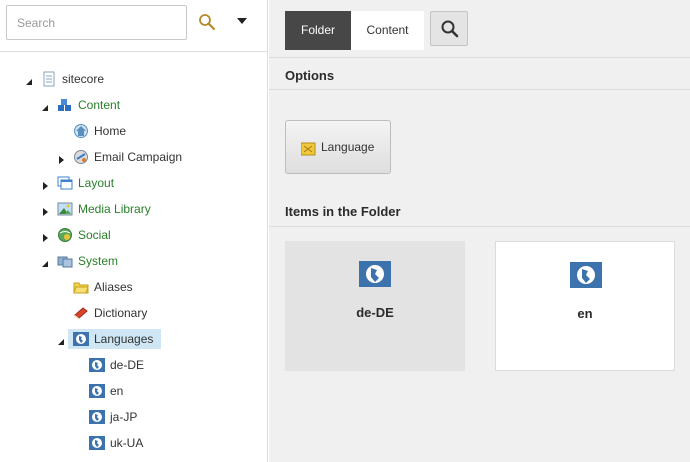 The height and width of the screenshot is (462, 690). What do you see at coordinates (124, 339) in the screenshot?
I see `tree-label: Languages` at bounding box center [124, 339].